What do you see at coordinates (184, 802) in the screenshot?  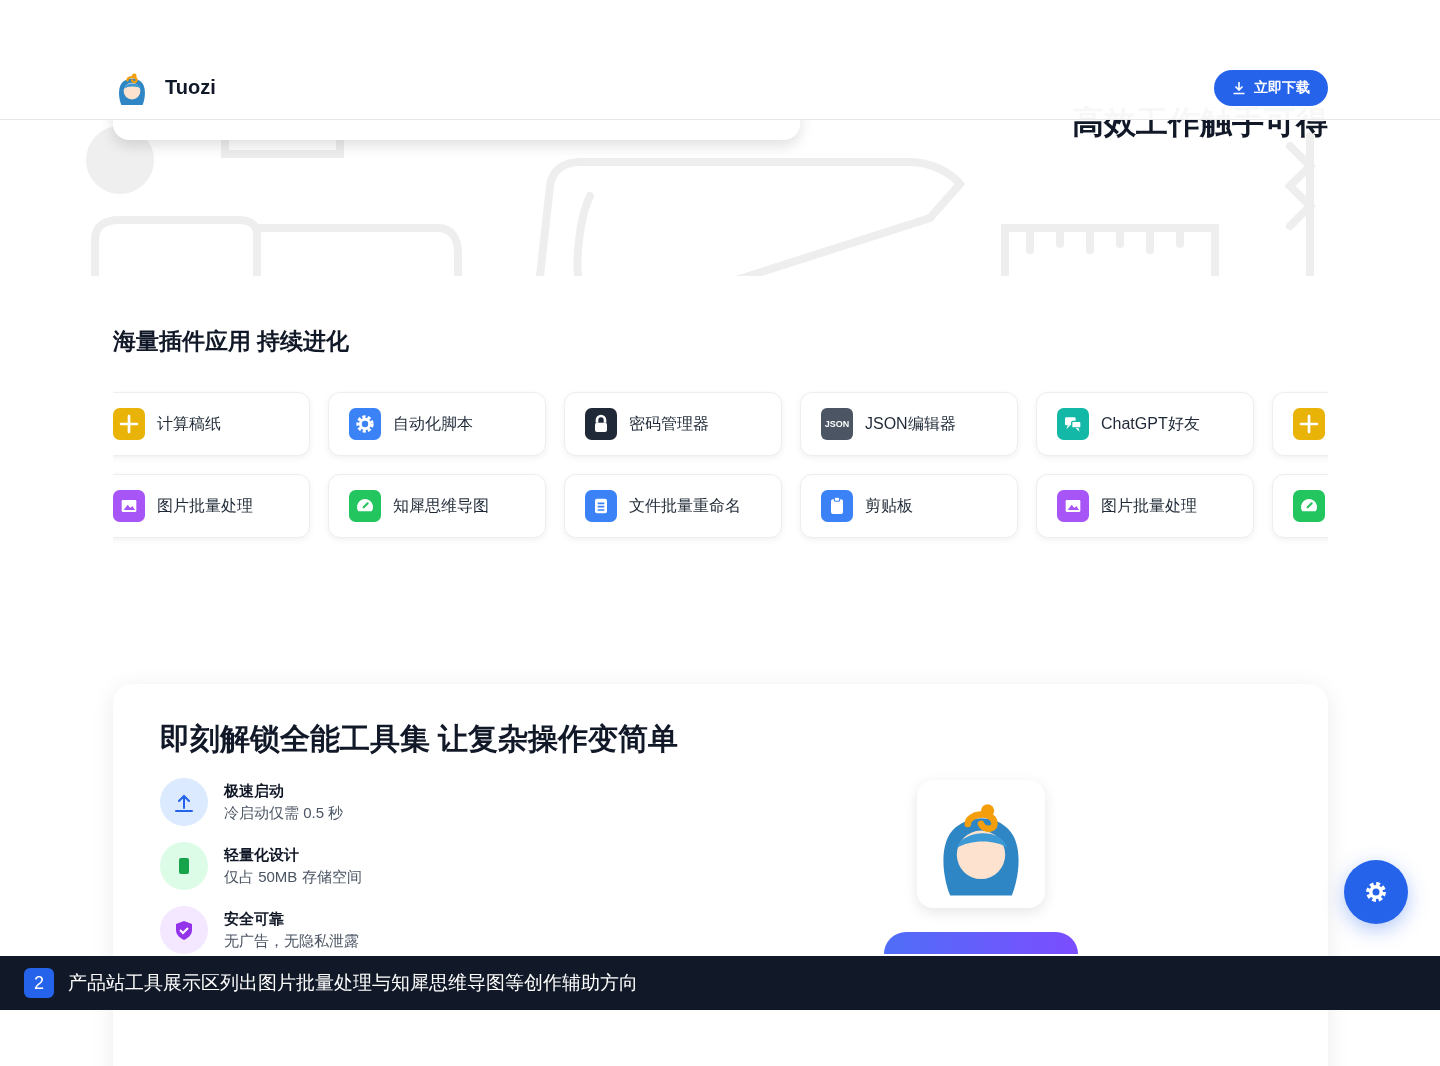 I see `upload-icon` at bounding box center [184, 802].